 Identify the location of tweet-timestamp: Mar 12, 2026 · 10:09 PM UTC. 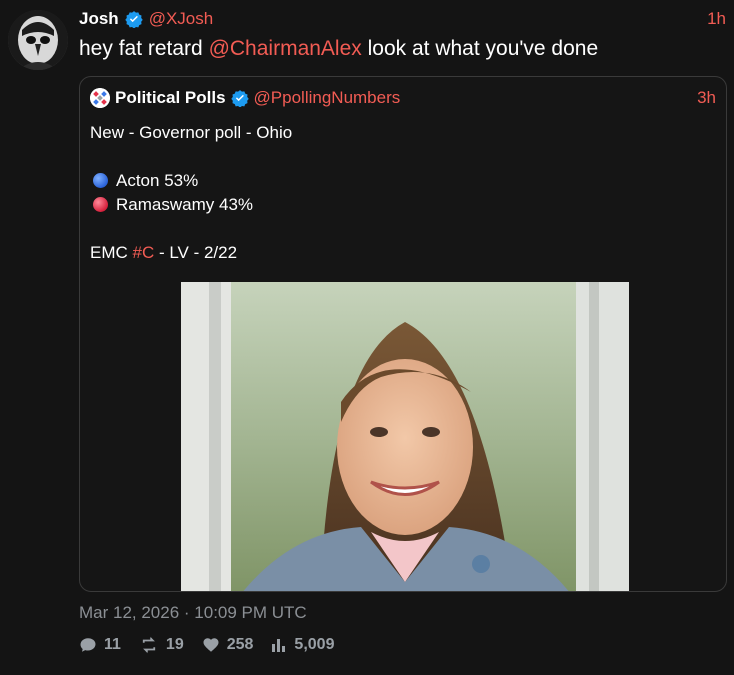
(193, 613).